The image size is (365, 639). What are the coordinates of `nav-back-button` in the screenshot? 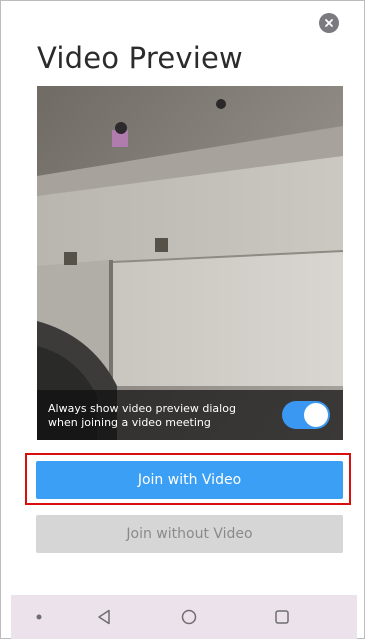 It's located at (104, 617).